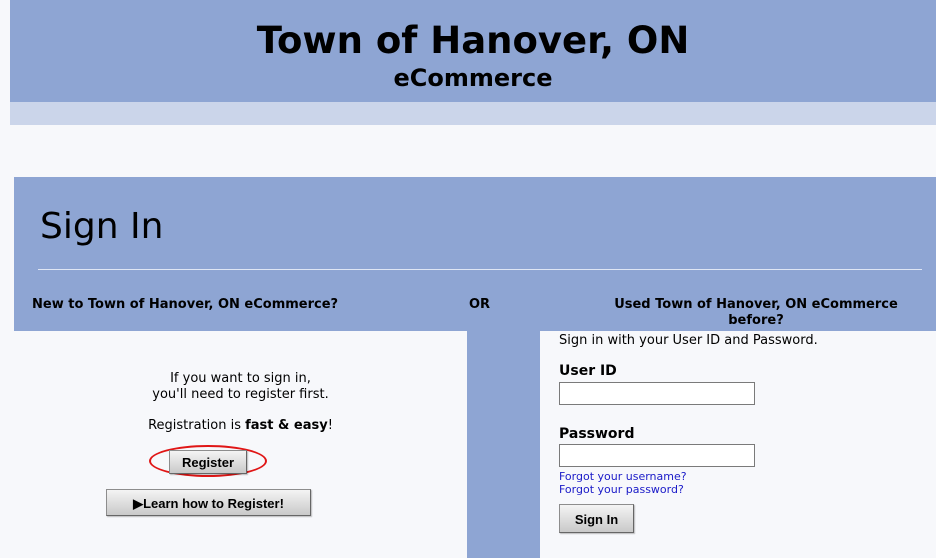 This screenshot has width=936, height=558. What do you see at coordinates (213, 503) in the screenshot?
I see `learn-register-label: Learn how to Register!` at bounding box center [213, 503].